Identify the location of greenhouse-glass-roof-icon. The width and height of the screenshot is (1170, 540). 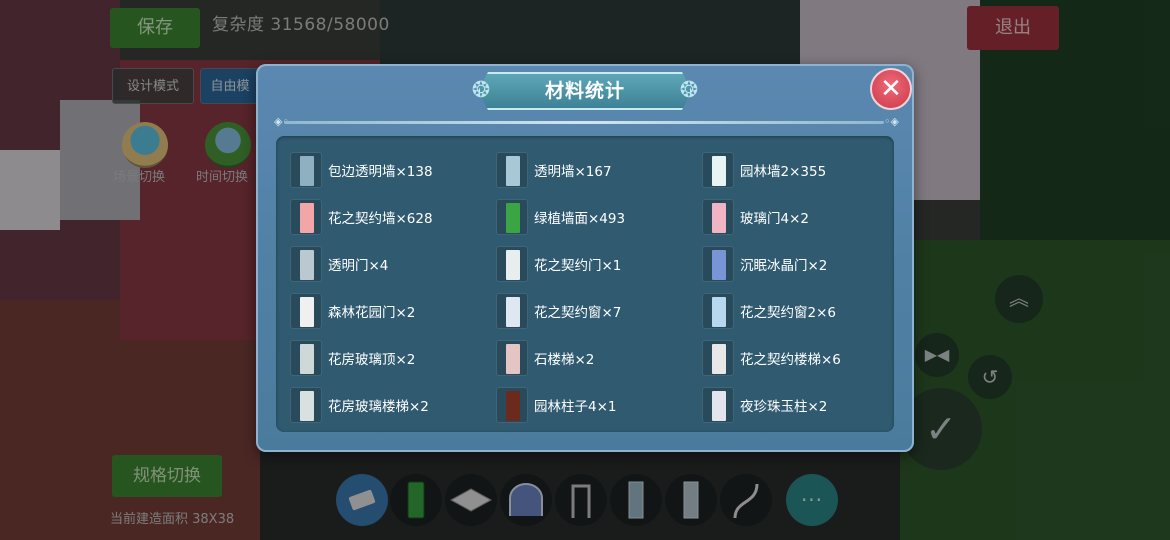
(306, 357).